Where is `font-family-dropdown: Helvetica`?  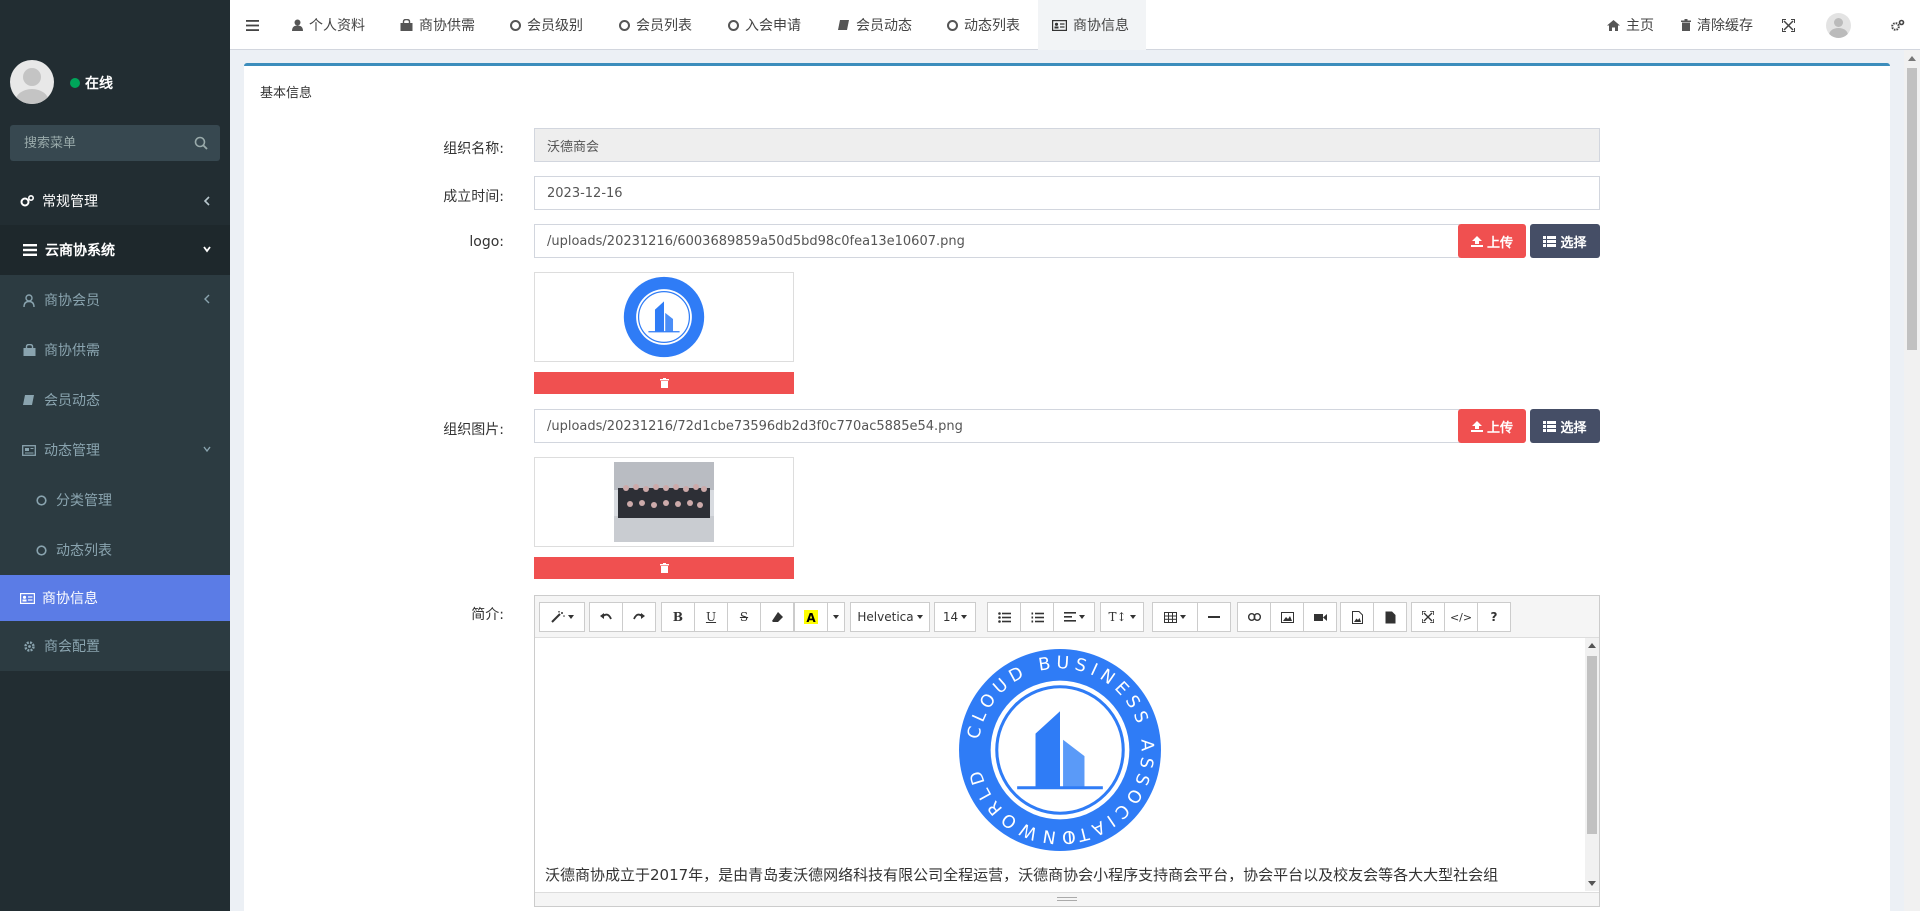
font-family-dropdown: Helvetica is located at coordinates (890, 617).